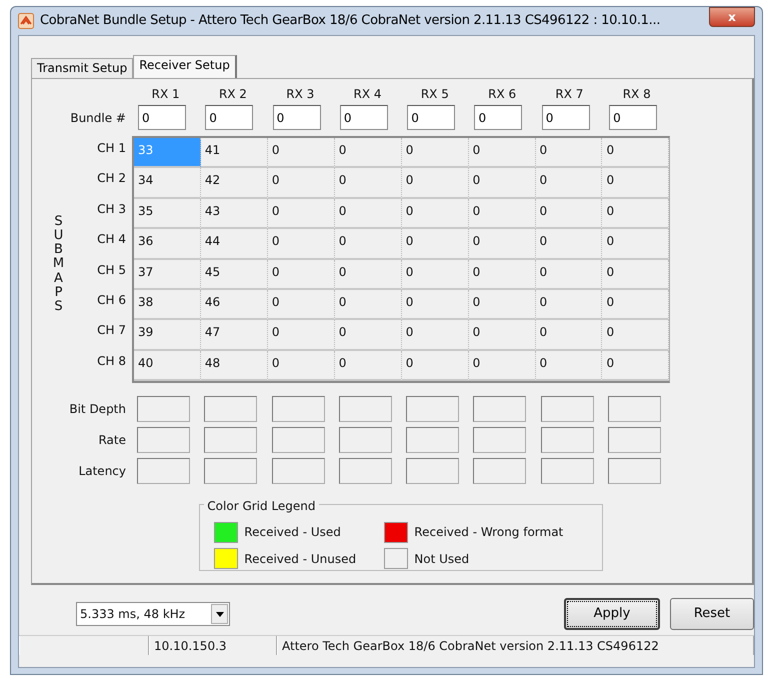  I want to click on row-label: CH 4, so click(112, 239).